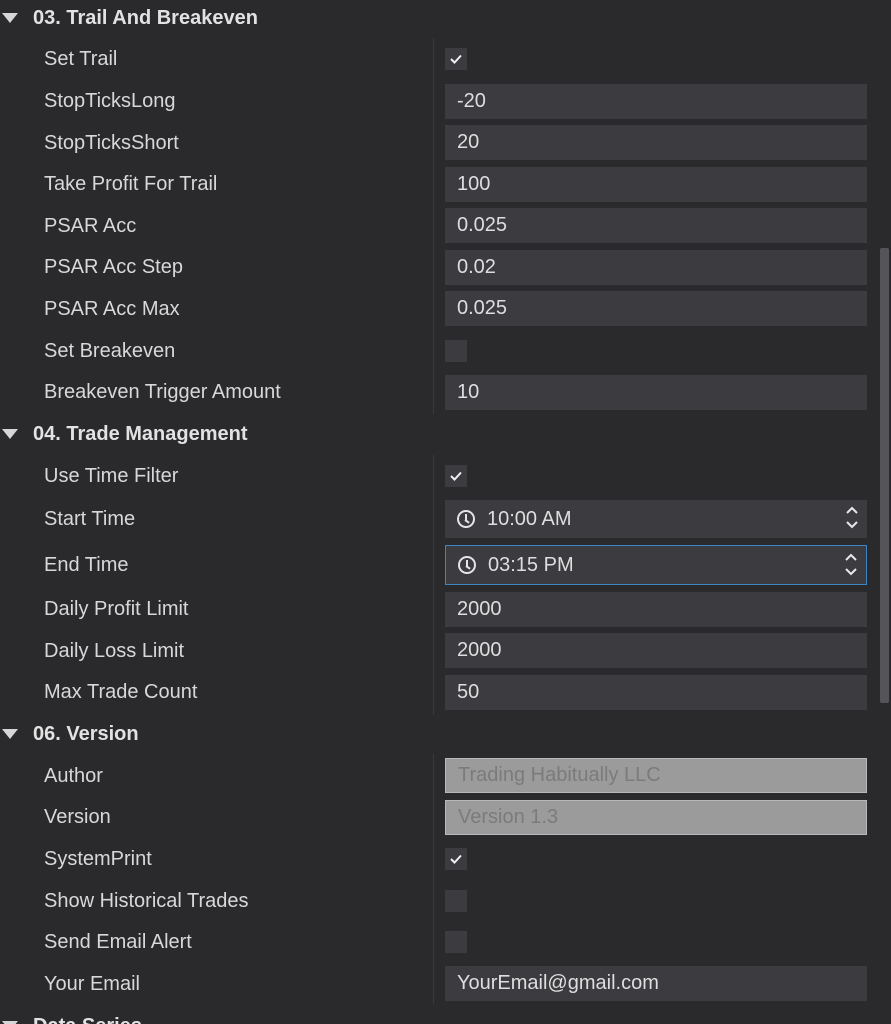 The image size is (891, 1024). Describe the element at coordinates (113, 267) in the screenshot. I see `label-psar-acc-step: PSAR Acc Step` at that location.